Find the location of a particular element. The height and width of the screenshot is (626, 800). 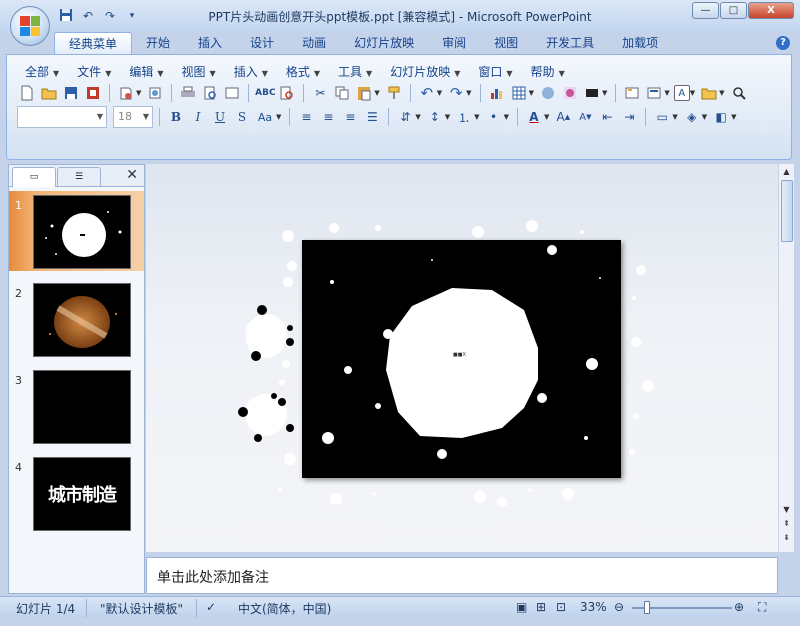

tab-2: 插入 is located at coordinates (210, 43).